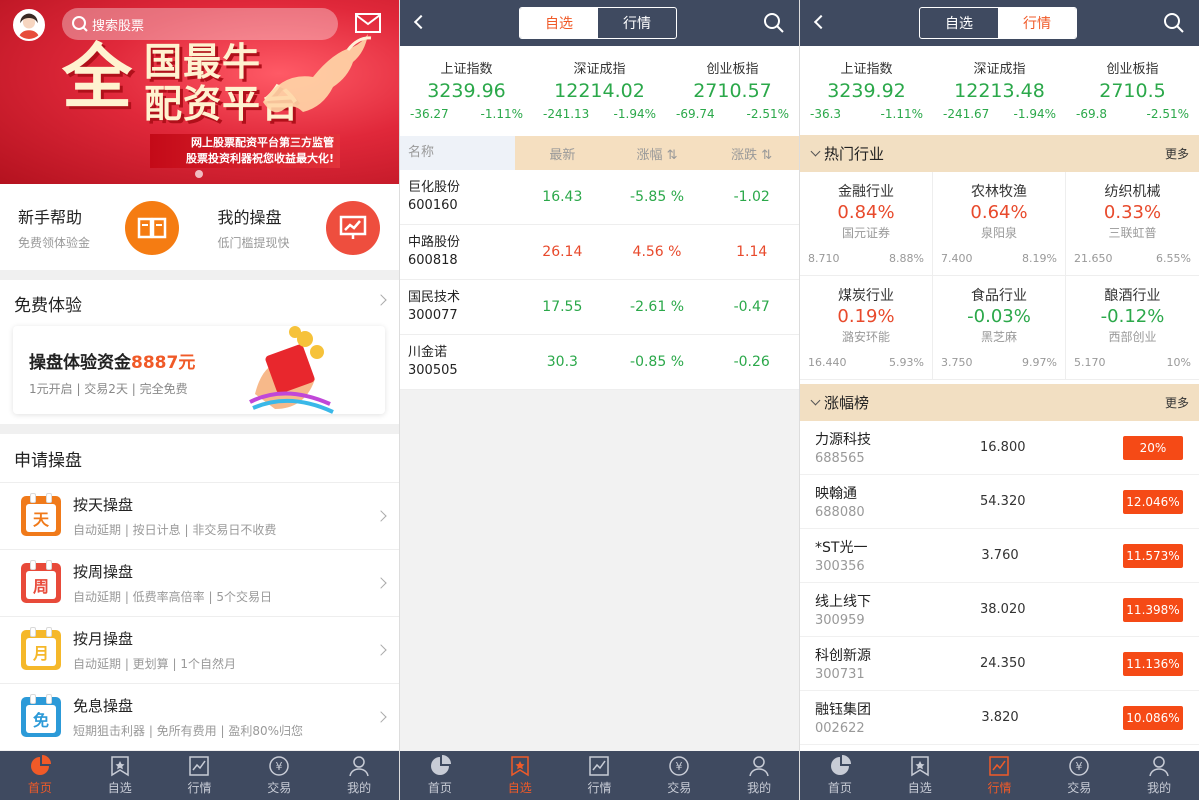 This screenshot has width=1199, height=800. I want to click on plan-interest-free: 免 免息操盘 短期狙击利器 | 免所有费用 | 盈利80%归您, so click(199, 716).